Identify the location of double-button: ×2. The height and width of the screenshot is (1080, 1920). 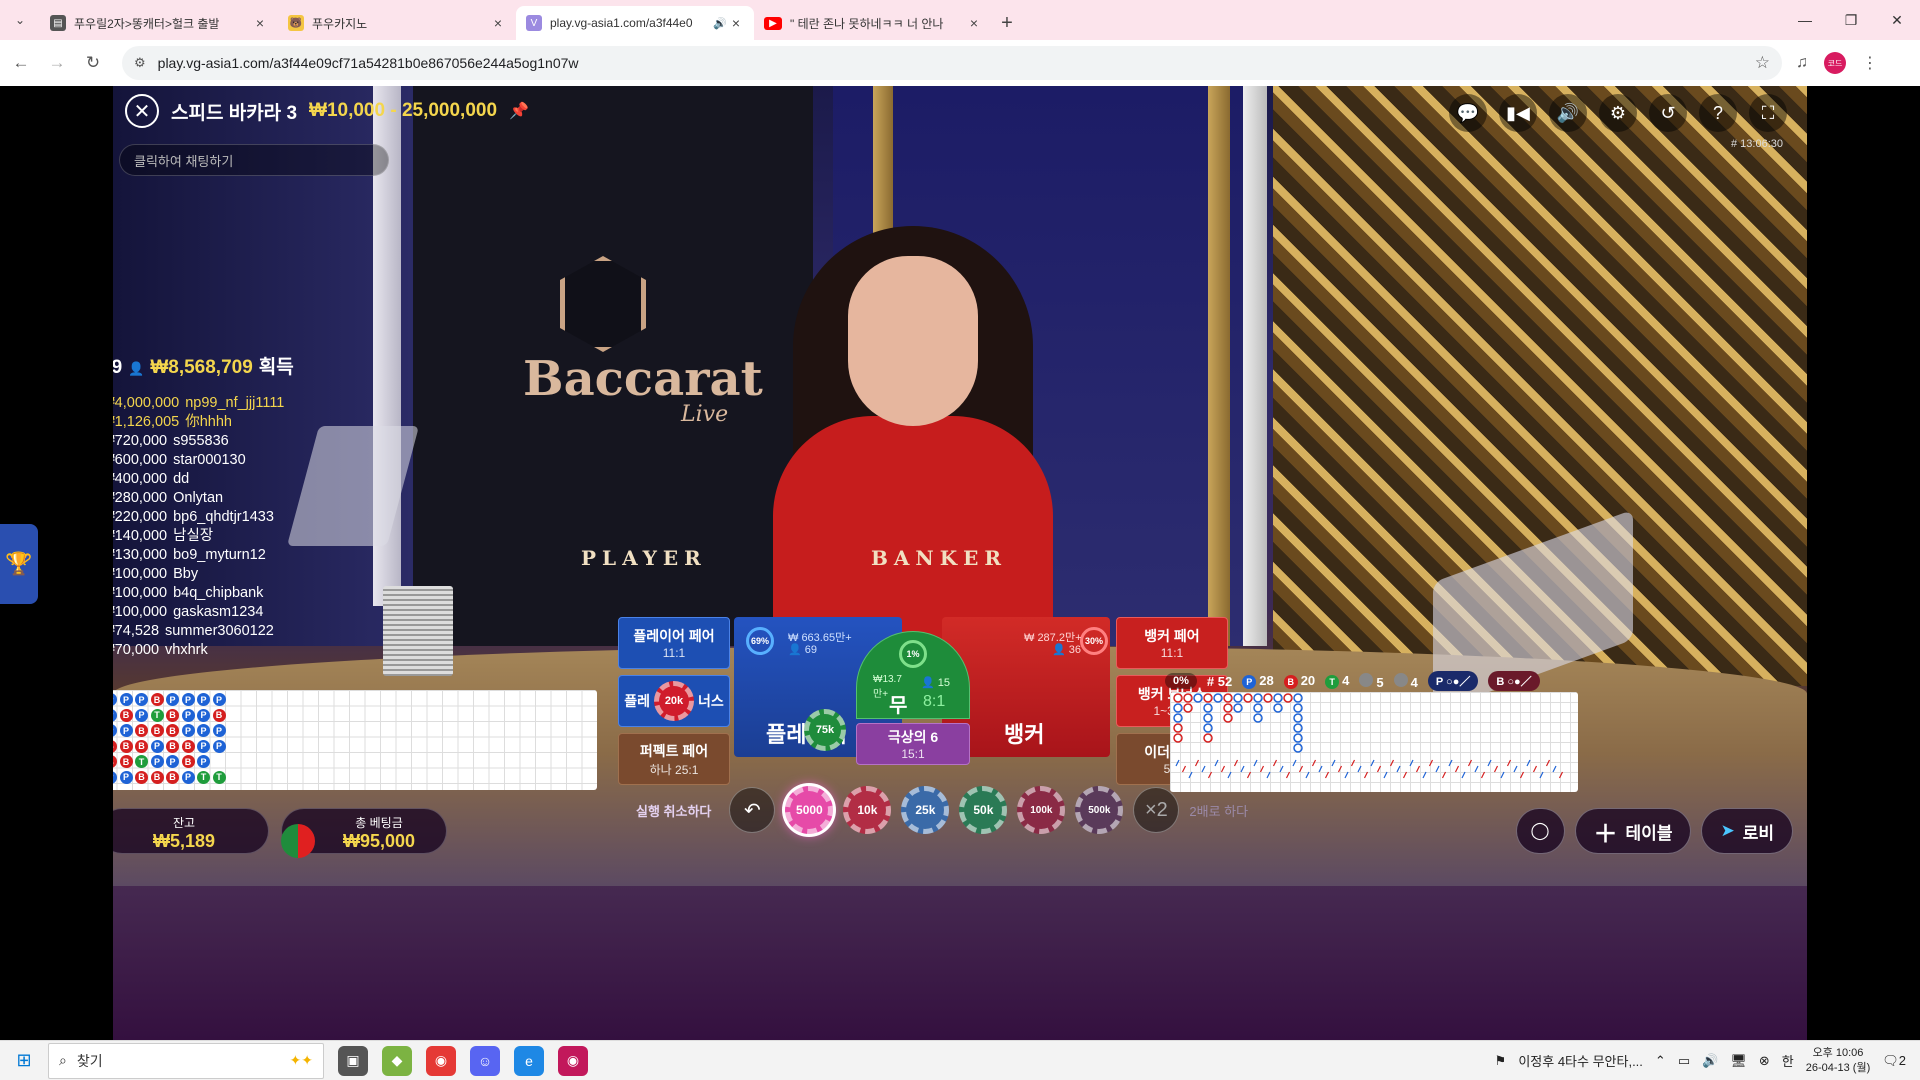
(1156, 810).